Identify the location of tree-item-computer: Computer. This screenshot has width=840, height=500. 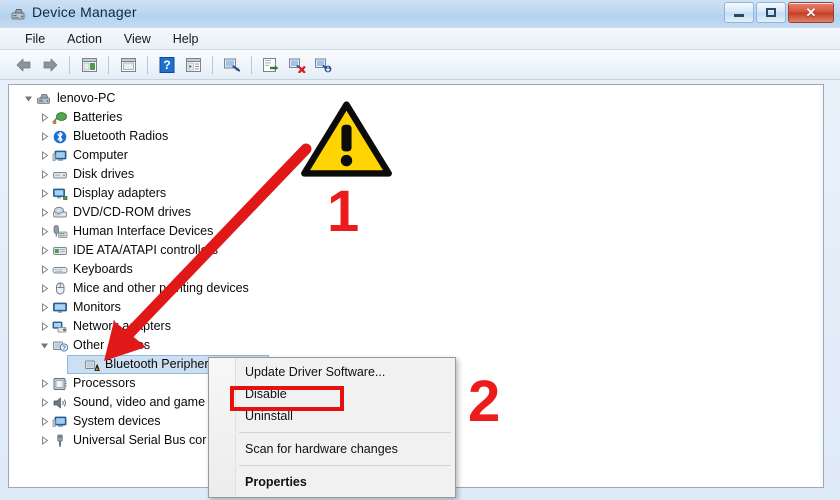
(416, 155).